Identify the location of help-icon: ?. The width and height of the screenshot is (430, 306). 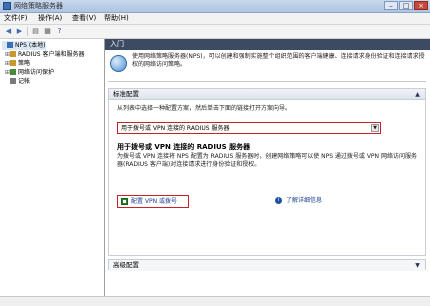
(59, 31).